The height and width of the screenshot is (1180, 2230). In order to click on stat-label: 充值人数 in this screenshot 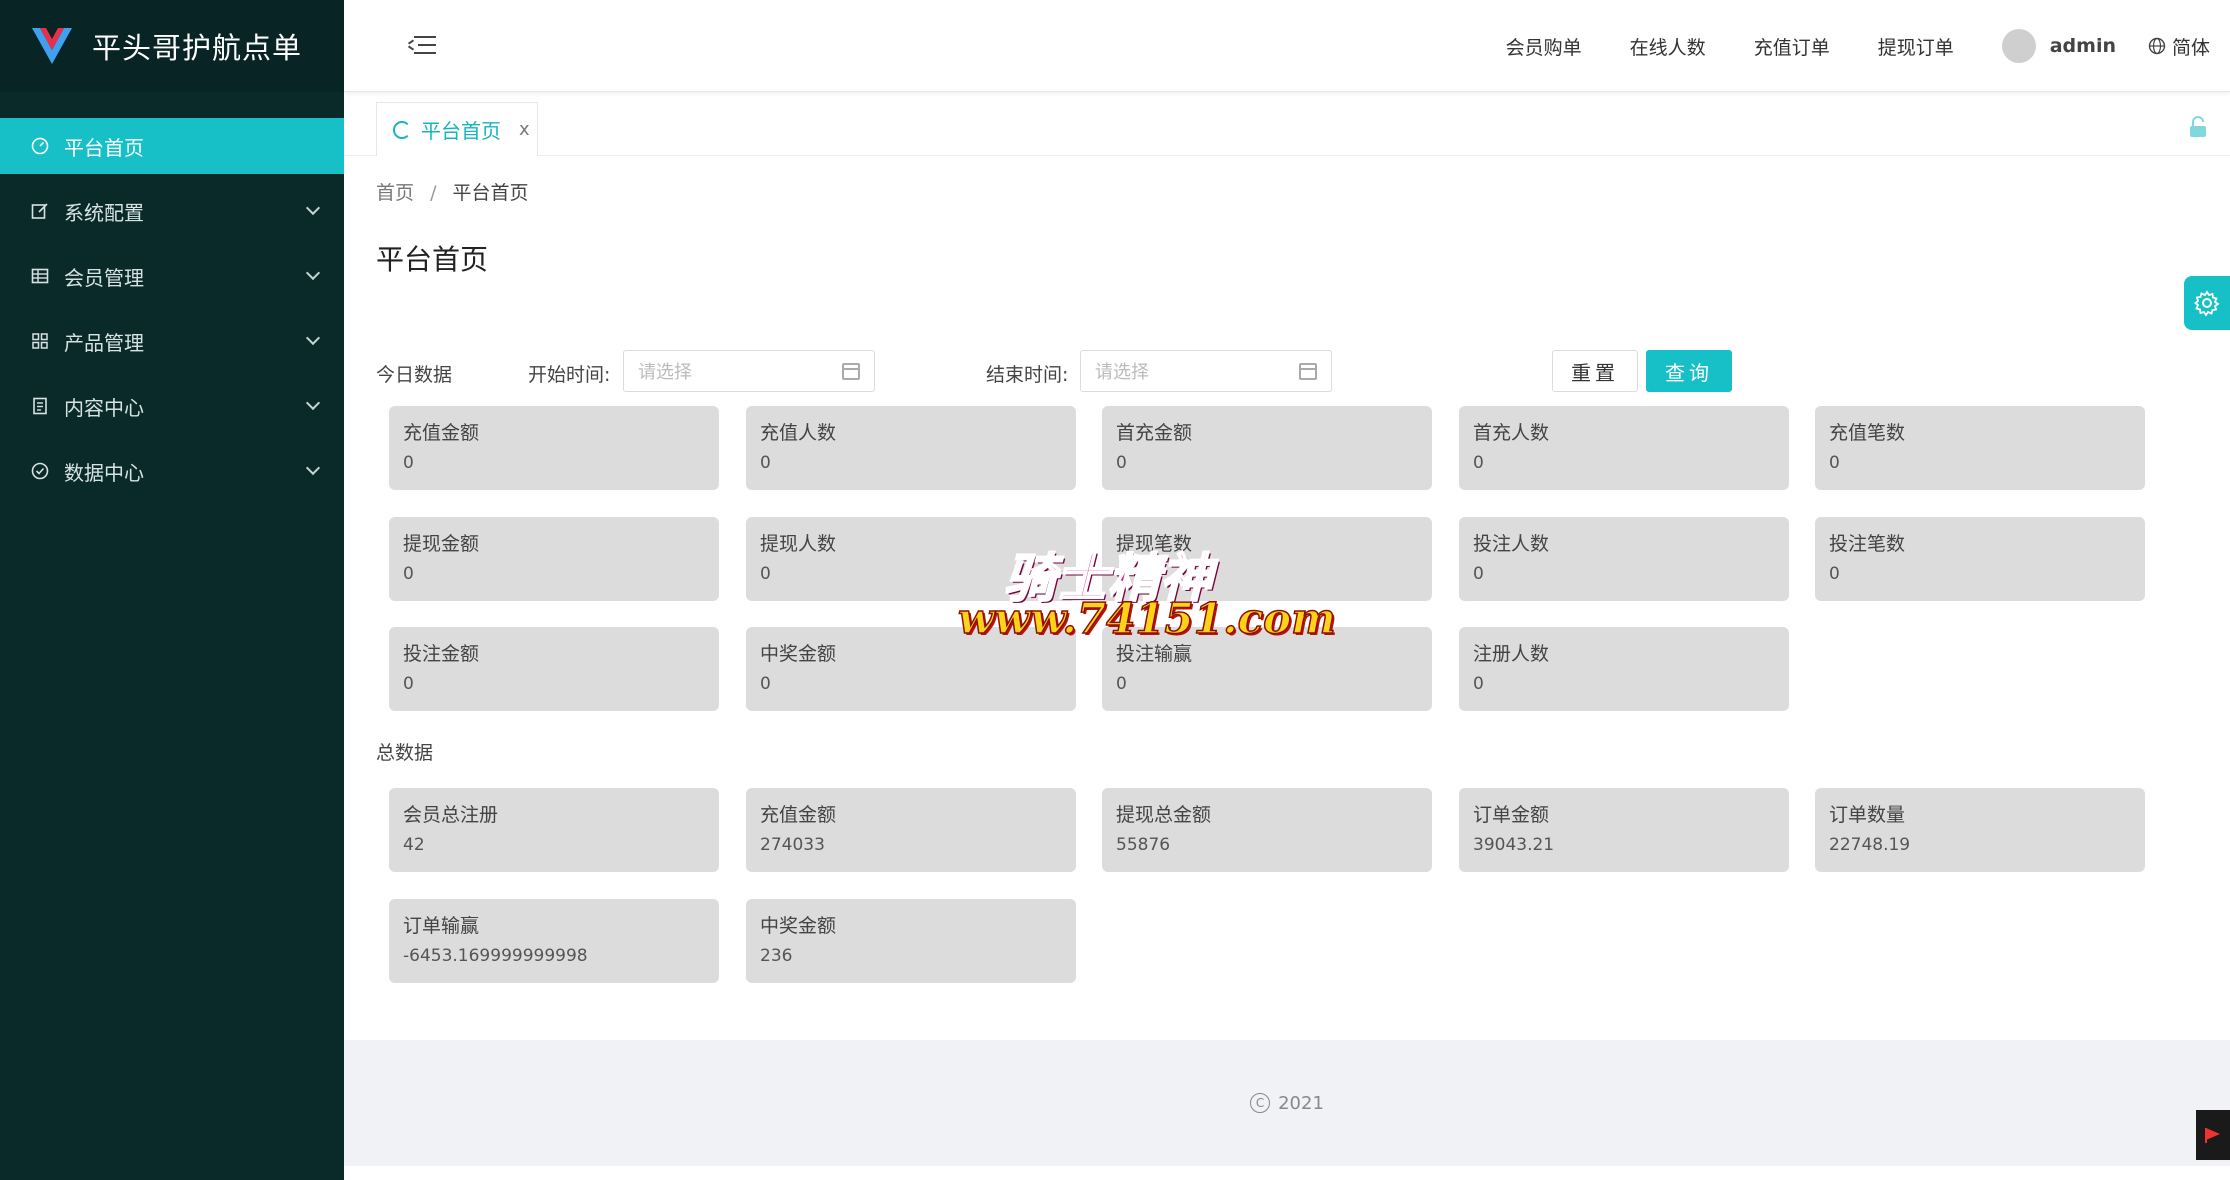, I will do `click(798, 433)`.